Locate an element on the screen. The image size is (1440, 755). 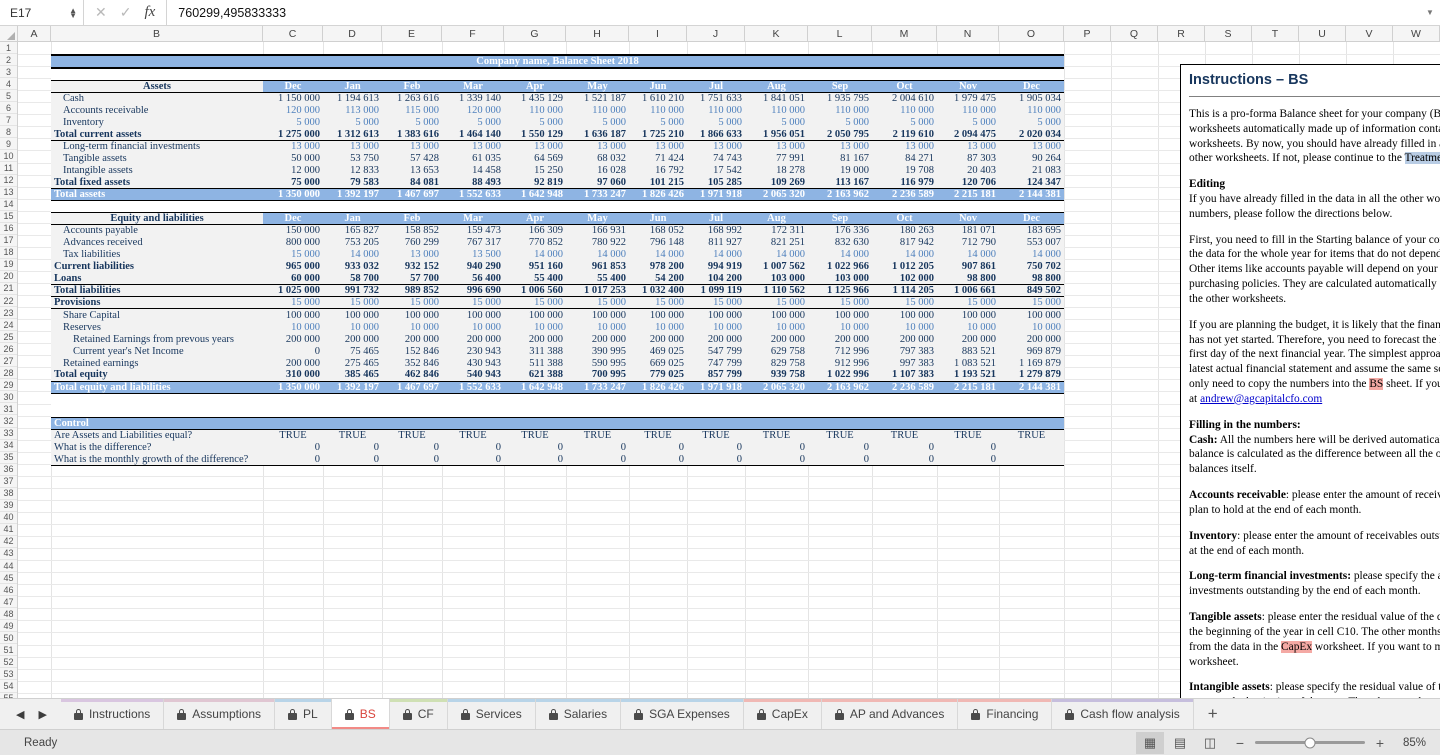
equity-cell-0-7: 168 992 is located at coordinates (716, 230).